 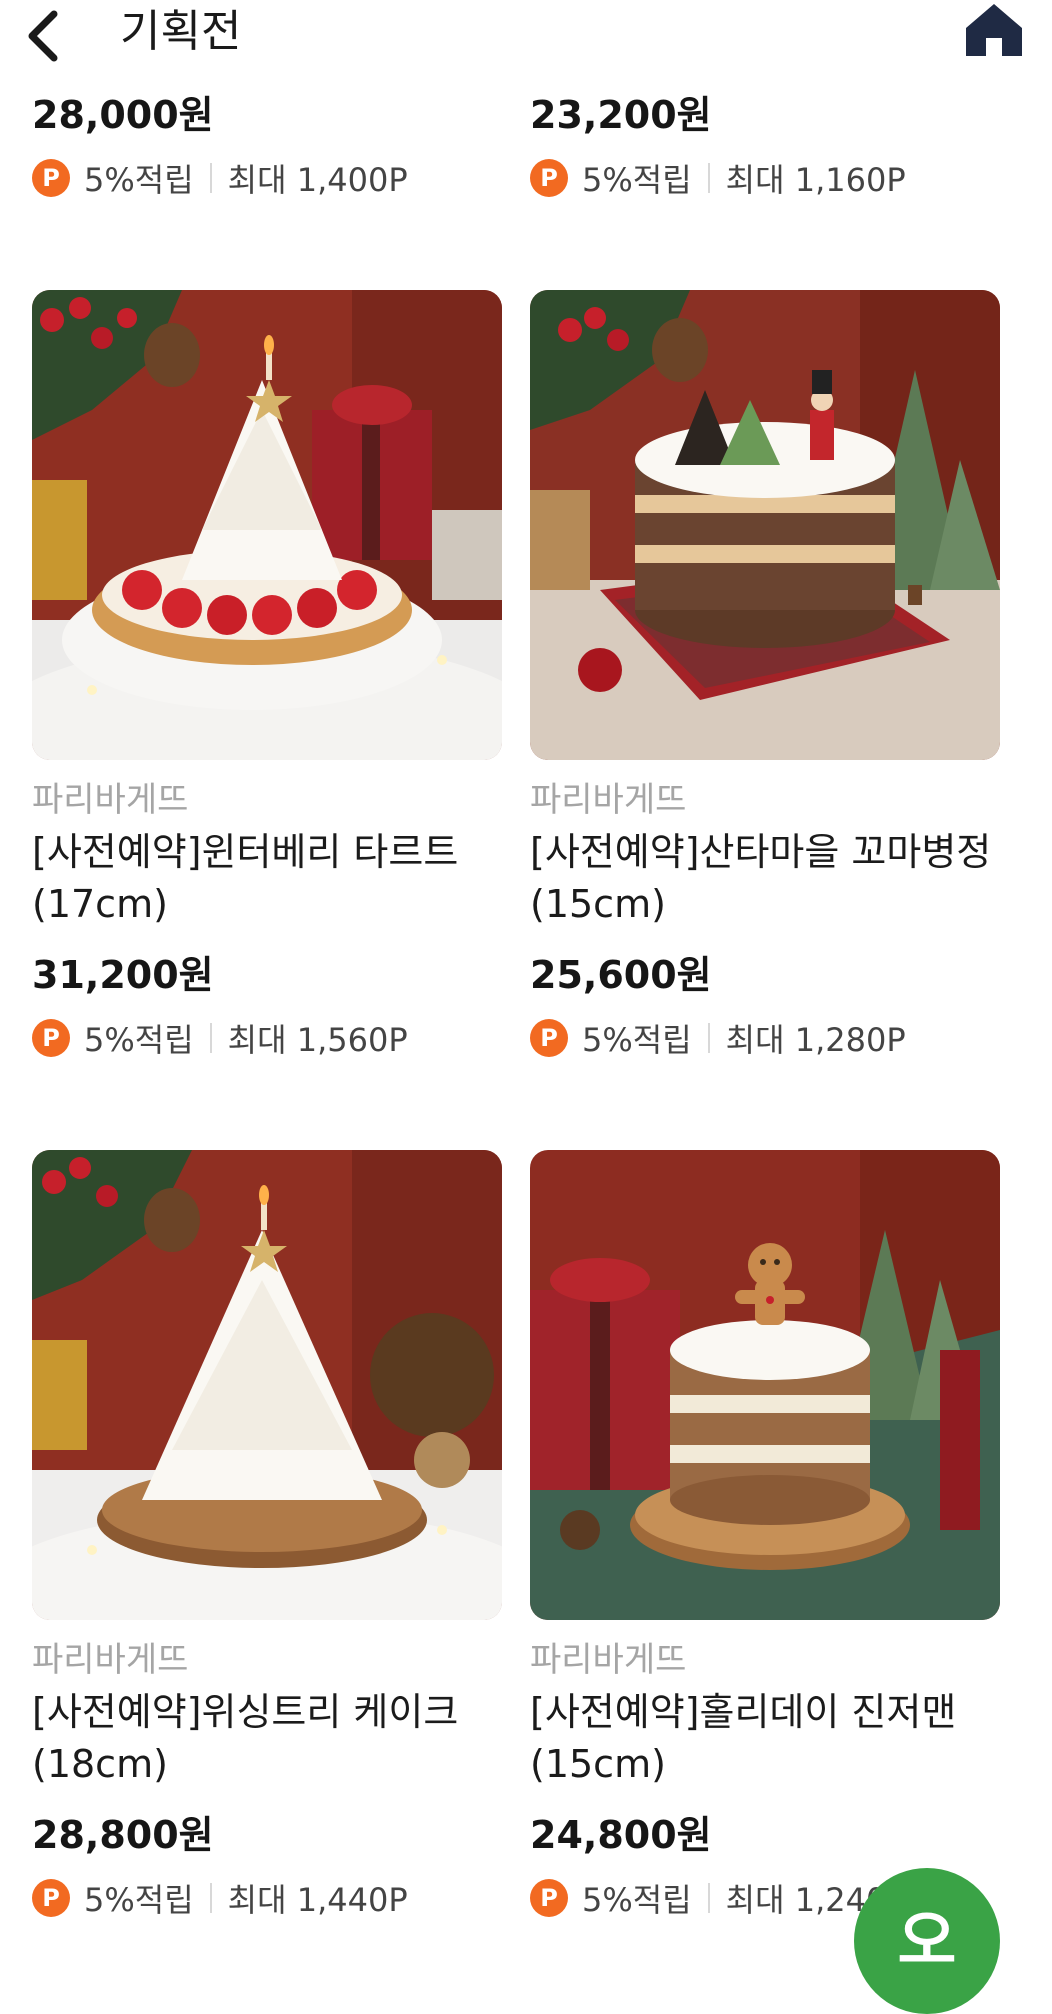 What do you see at coordinates (765, 1385) in the screenshot?
I see `product-image-holiday-gingerman` at bounding box center [765, 1385].